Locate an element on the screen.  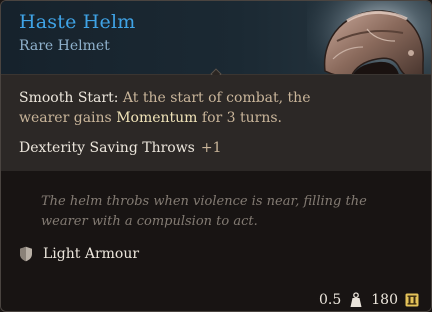
ability-name: Smooth Start: is located at coordinates (69, 98).